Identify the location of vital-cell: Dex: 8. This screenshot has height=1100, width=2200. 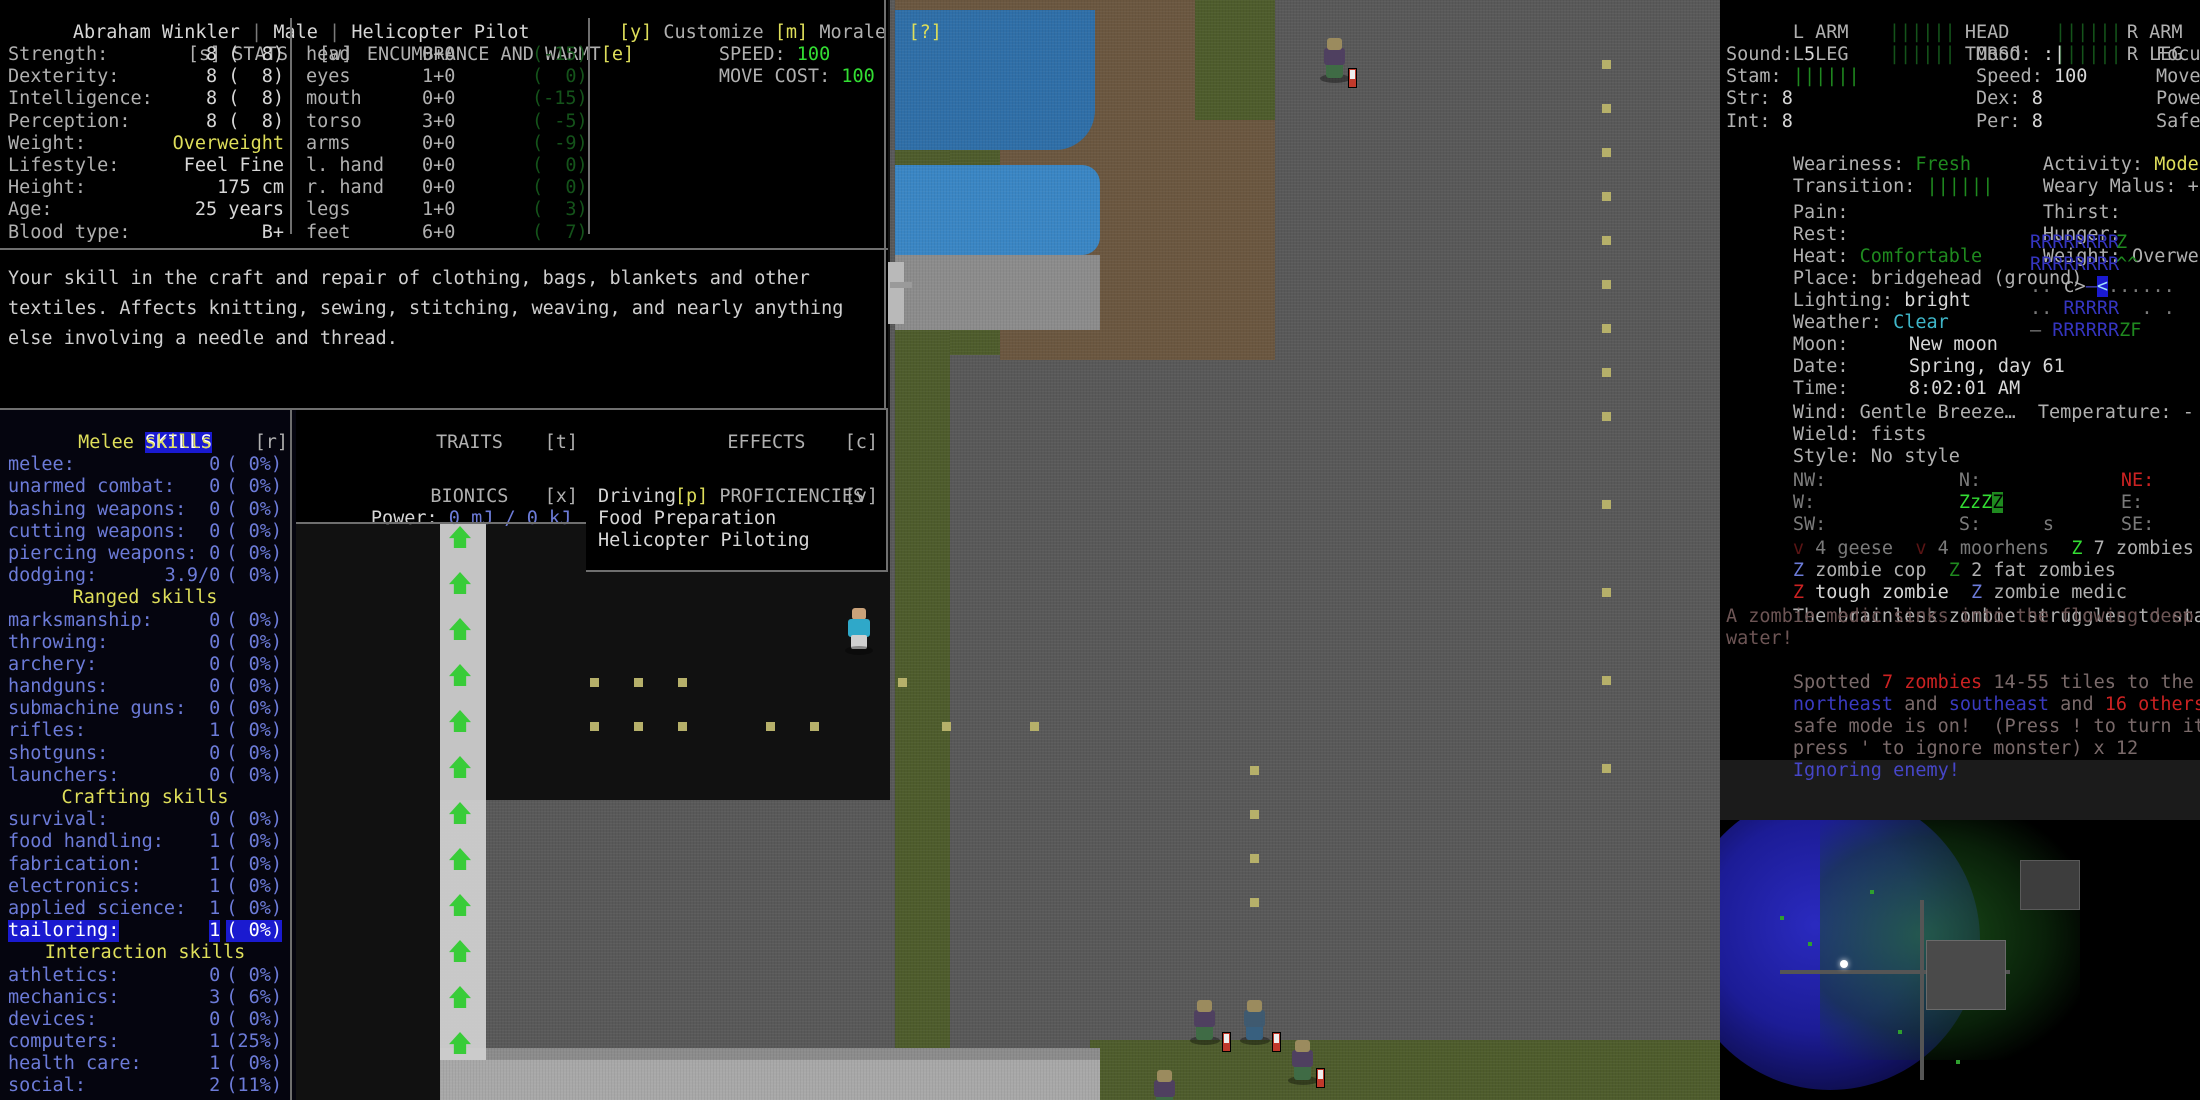
(2009, 99).